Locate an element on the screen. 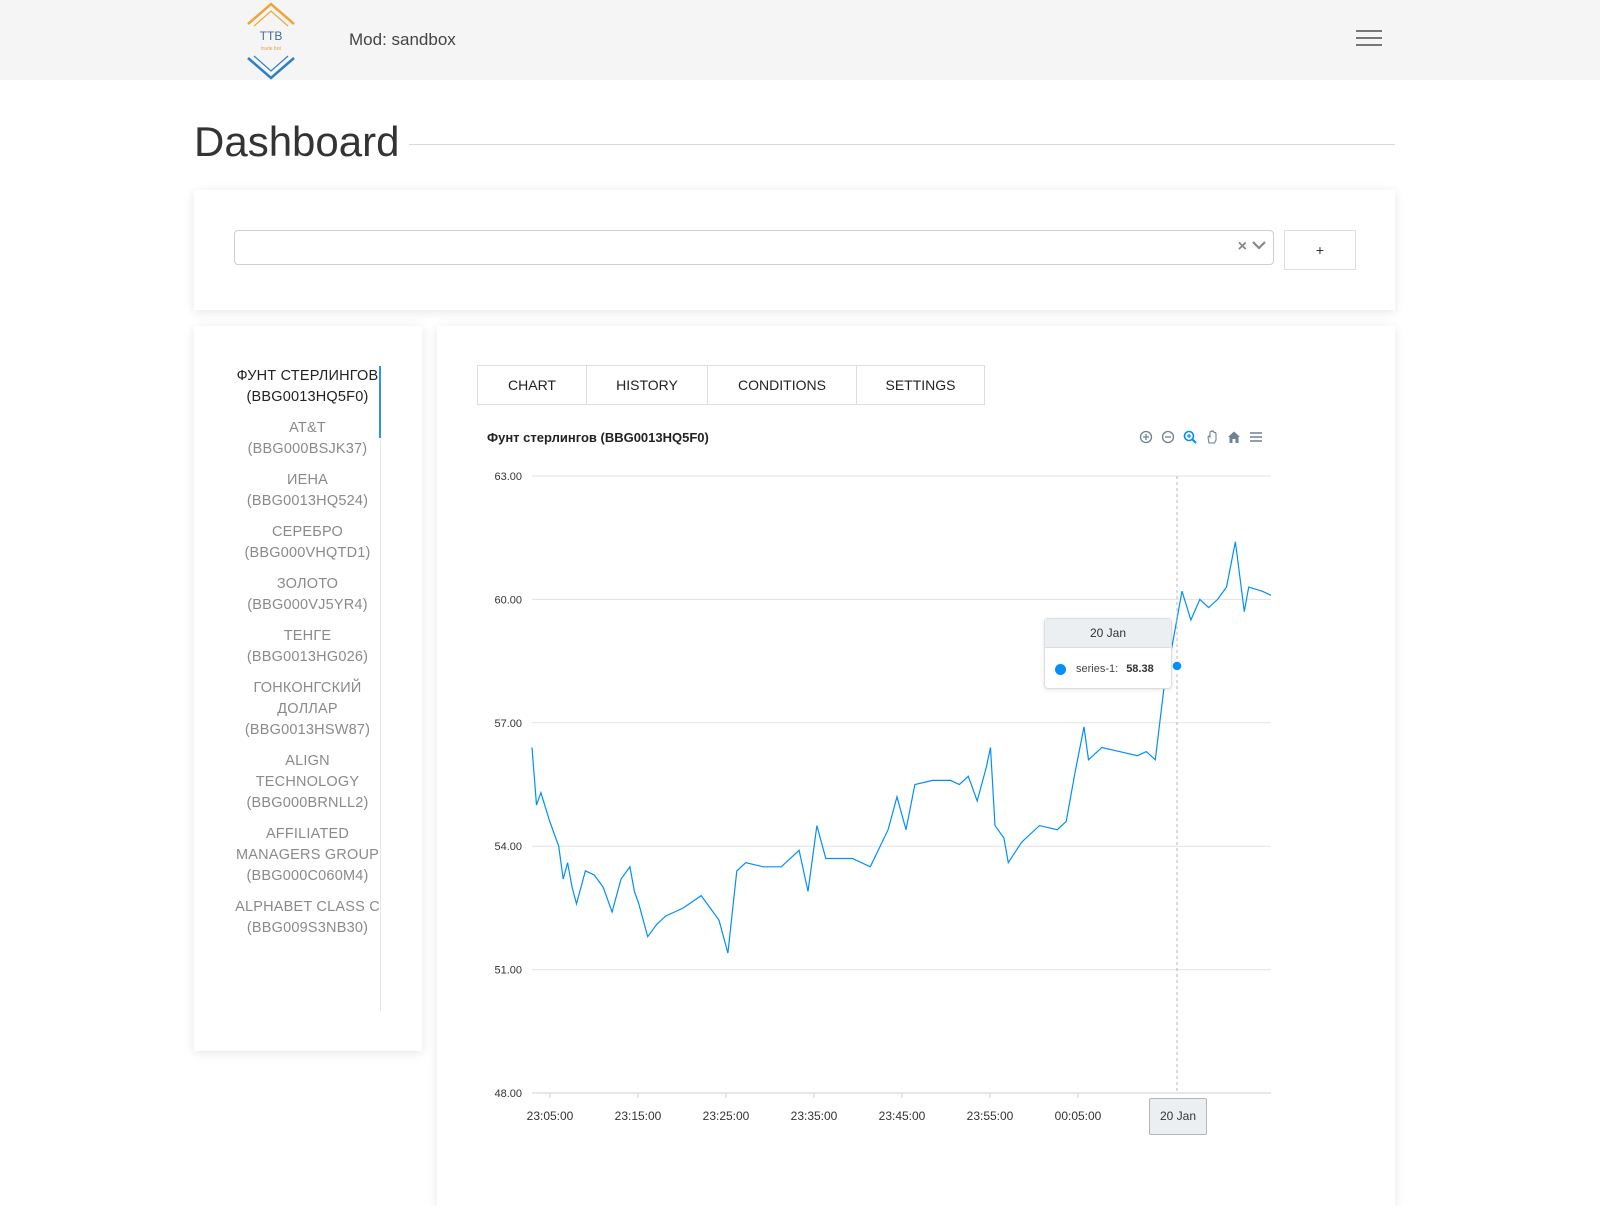 This screenshot has height=1206, width=1600. x-tick-label: 23:45:00 is located at coordinates (902, 1116).